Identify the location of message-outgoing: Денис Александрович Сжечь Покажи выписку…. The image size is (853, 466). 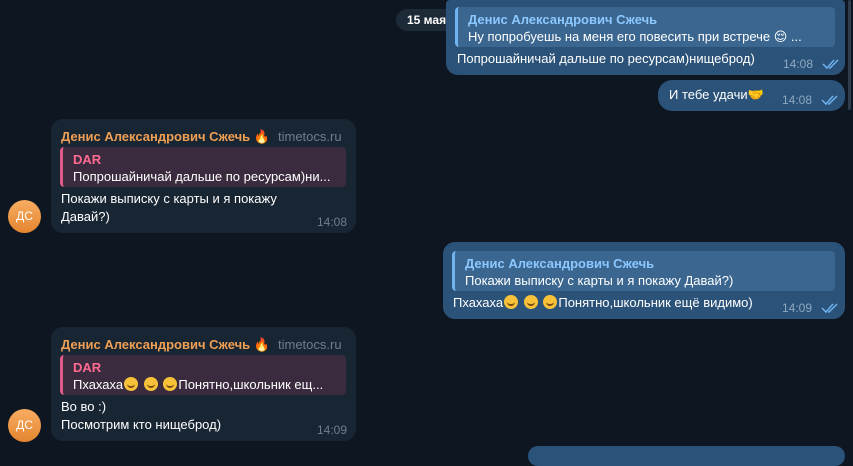
(644, 280).